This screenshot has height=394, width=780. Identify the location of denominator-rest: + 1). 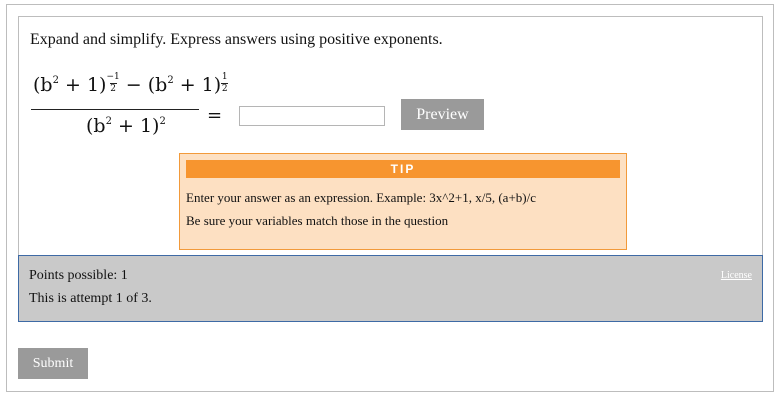
(135, 126).